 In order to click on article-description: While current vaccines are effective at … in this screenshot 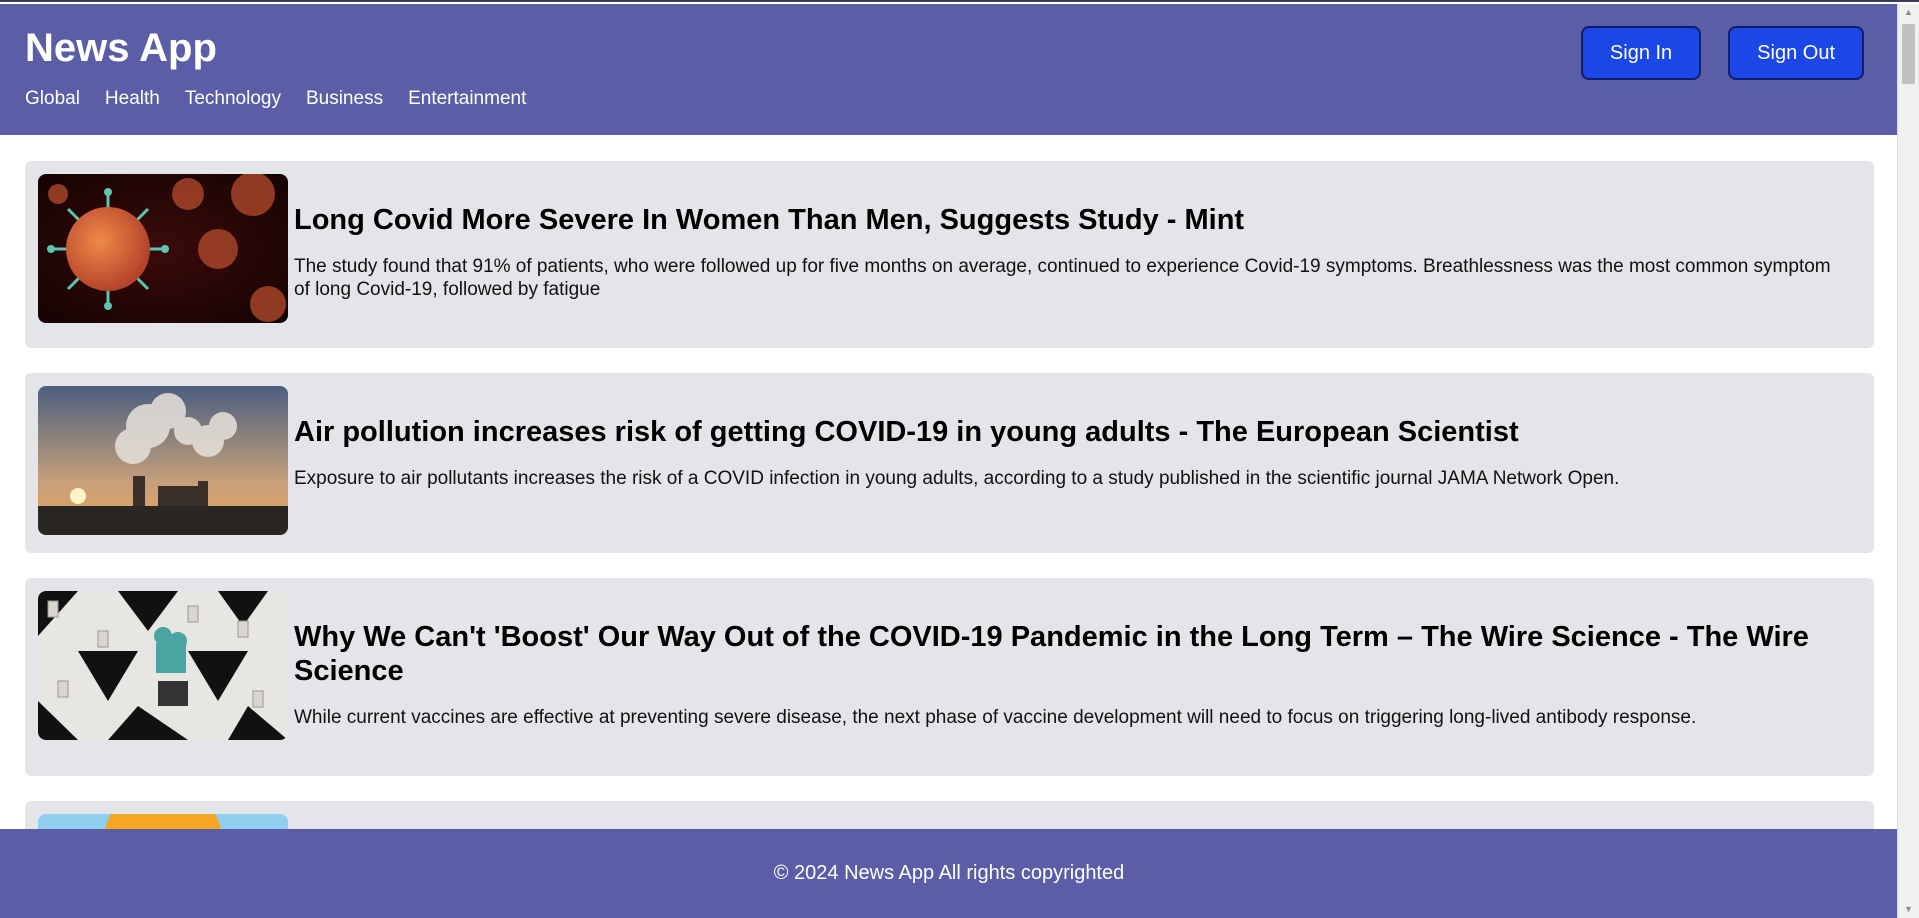, I will do `click(995, 717)`.